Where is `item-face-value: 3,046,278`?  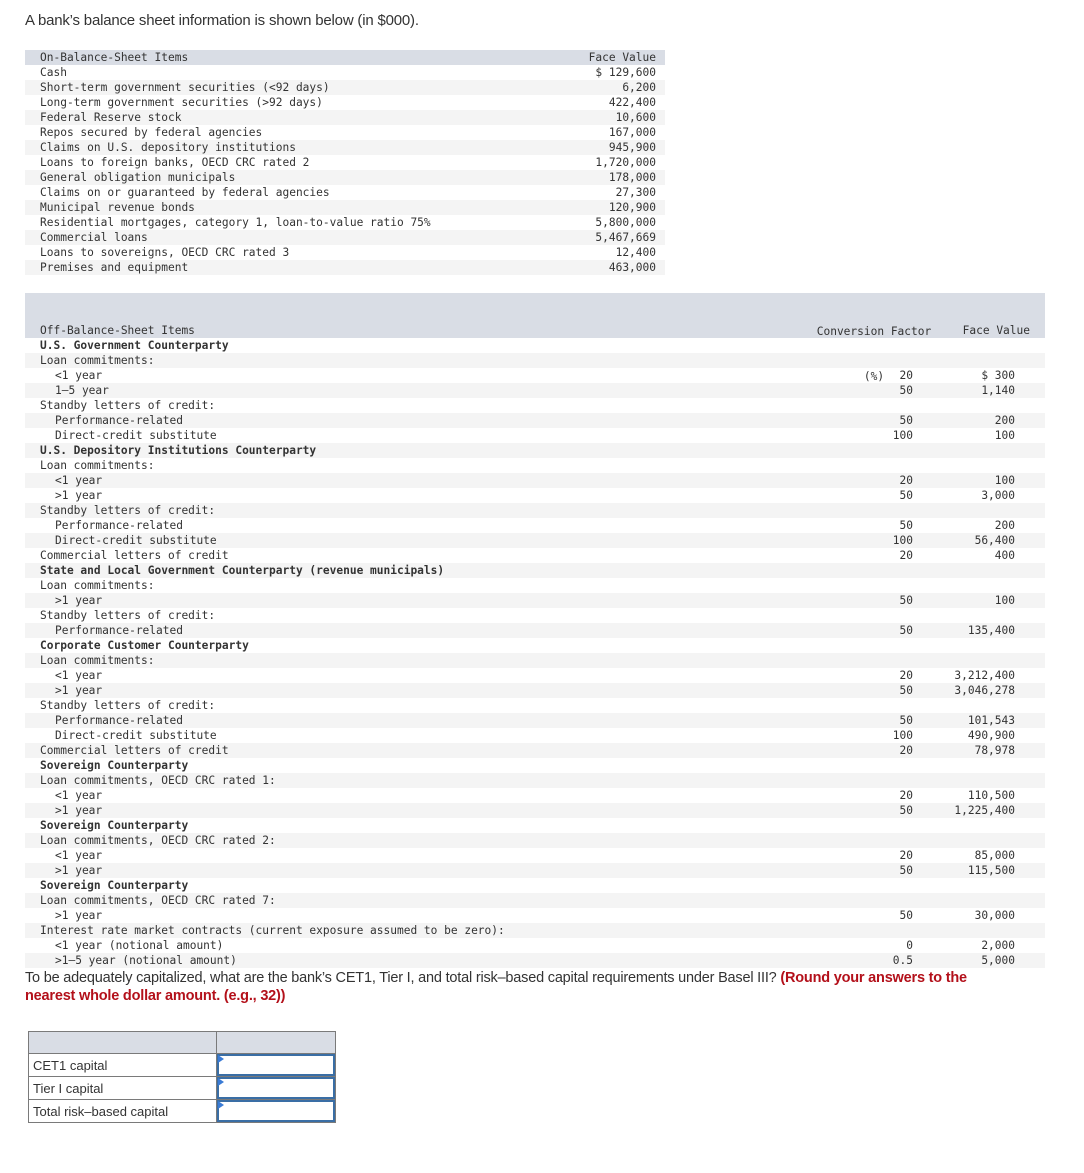 item-face-value: 3,046,278 is located at coordinates (979, 690).